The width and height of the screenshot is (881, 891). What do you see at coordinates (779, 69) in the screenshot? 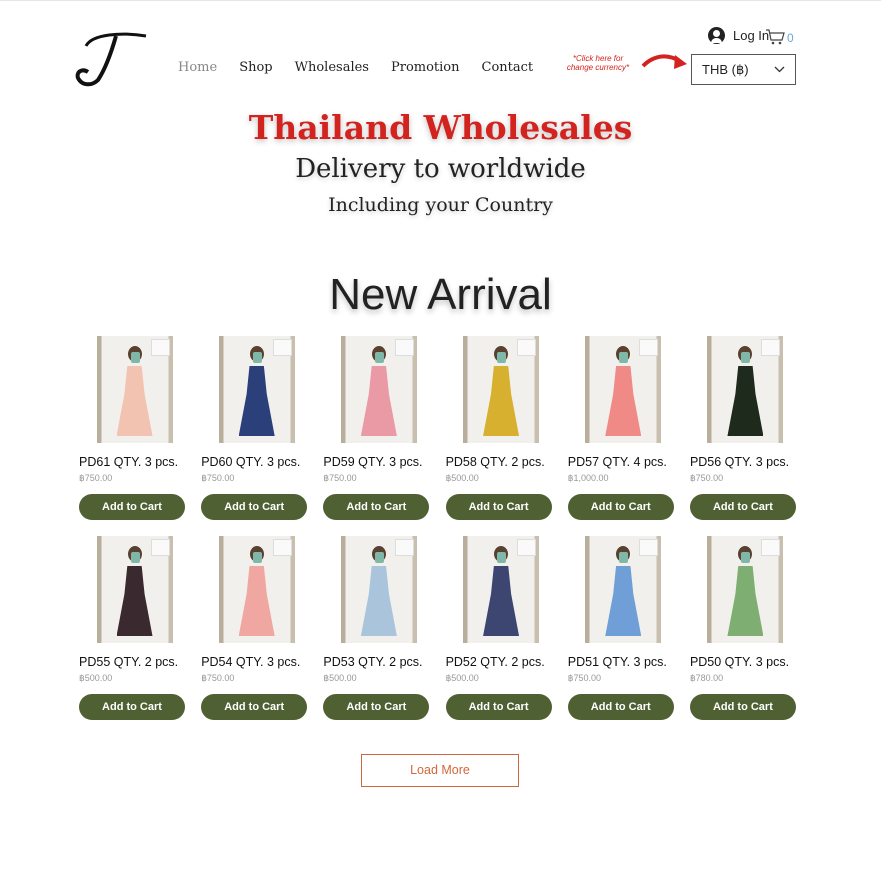
I see `chevron-down-icon` at bounding box center [779, 69].